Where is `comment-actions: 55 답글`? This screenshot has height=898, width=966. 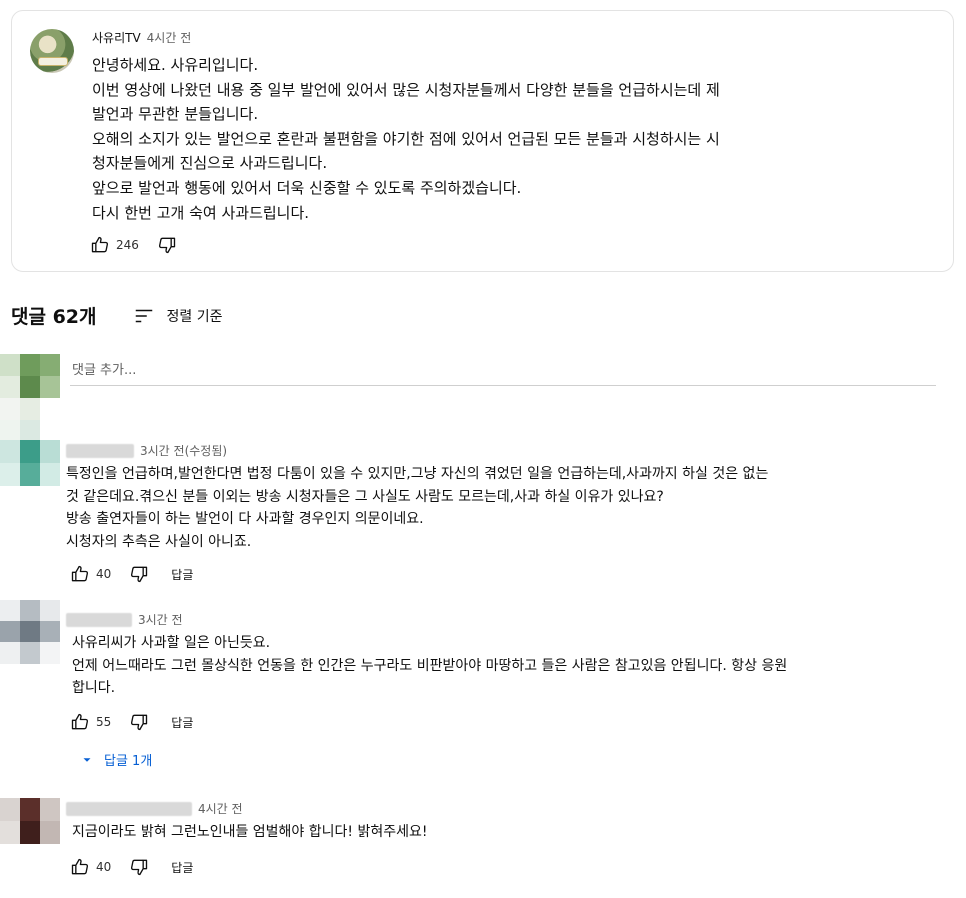 comment-actions: 55 답글 is located at coordinates (130, 722).